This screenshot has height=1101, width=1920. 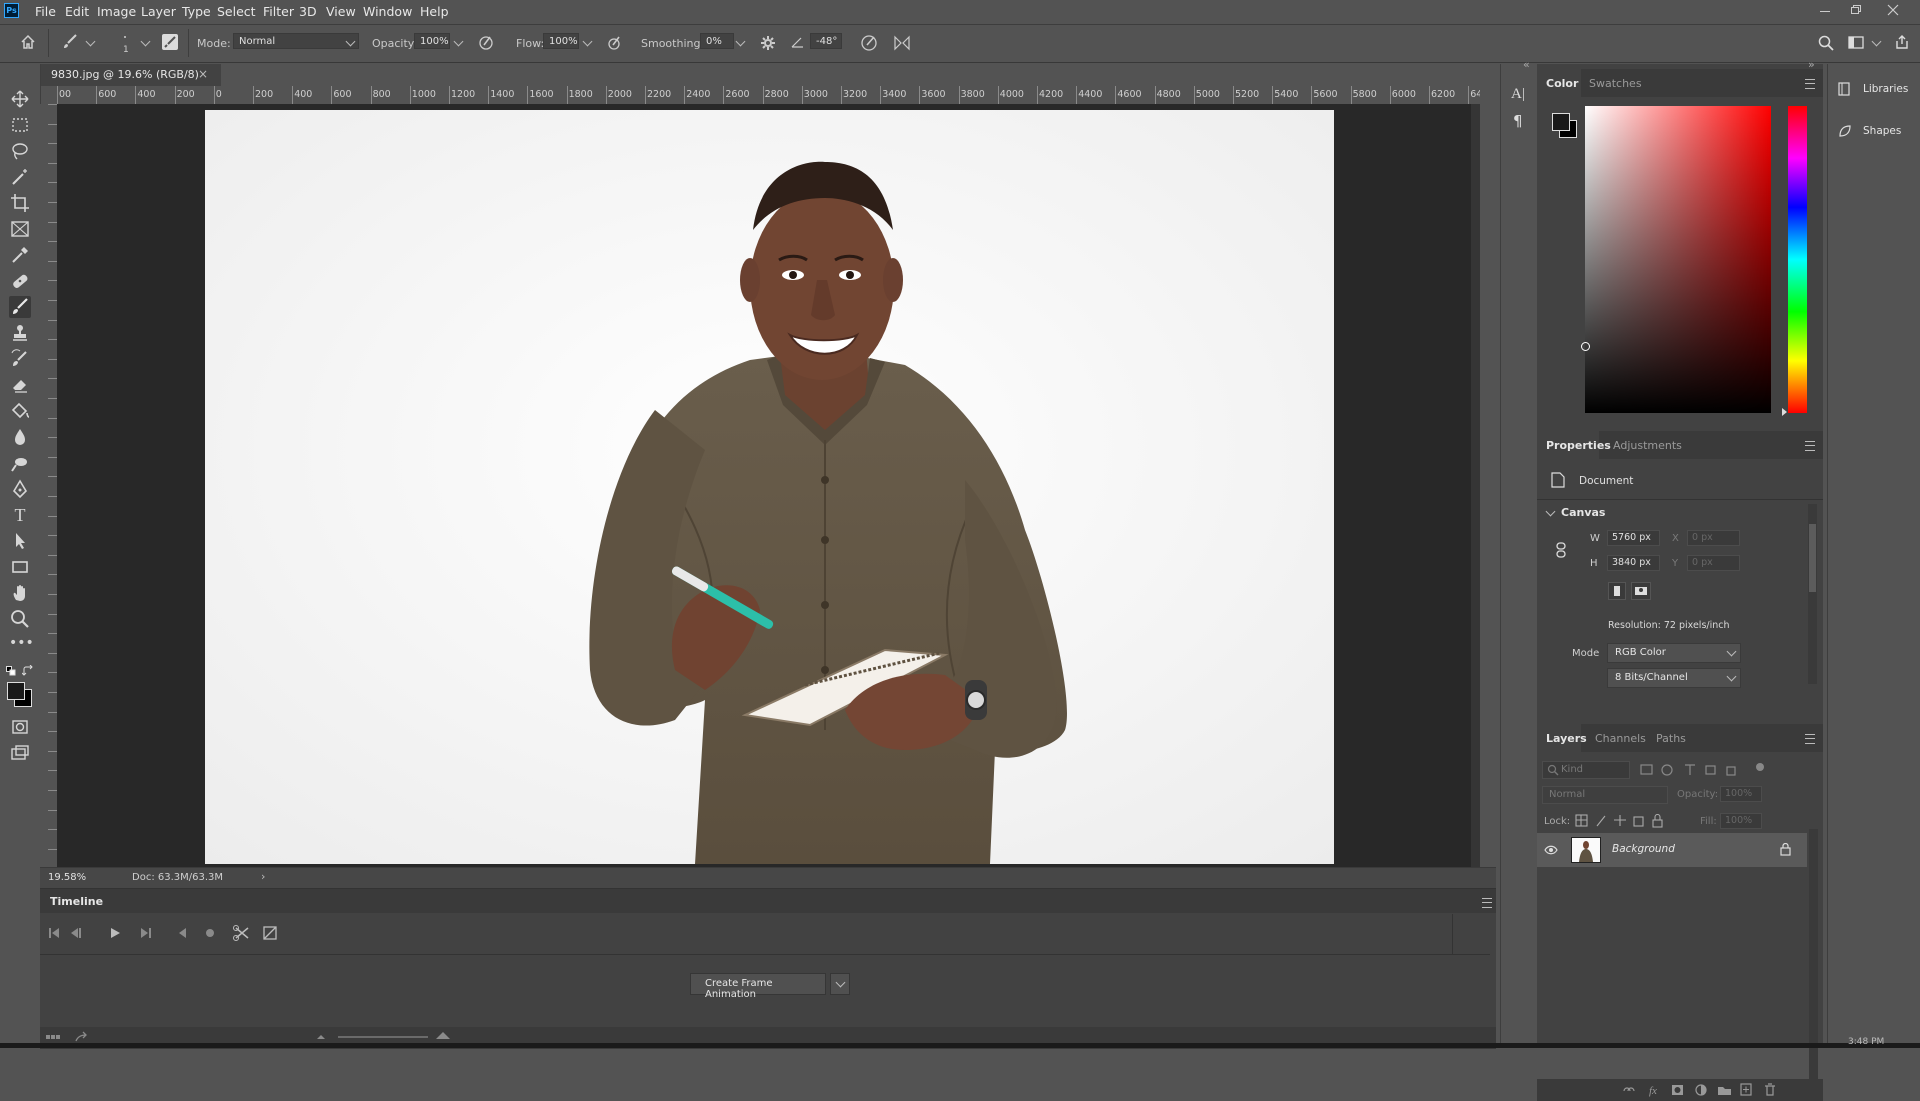 I want to click on canvas-scrollbar-v, so click(x=1475, y=485).